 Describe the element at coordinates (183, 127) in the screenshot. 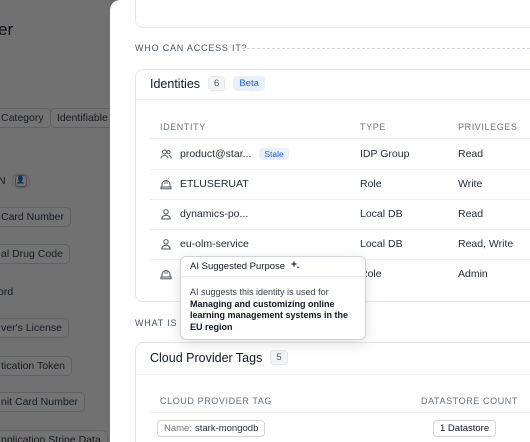

I see `identity-column-header: IDENTITY` at that location.